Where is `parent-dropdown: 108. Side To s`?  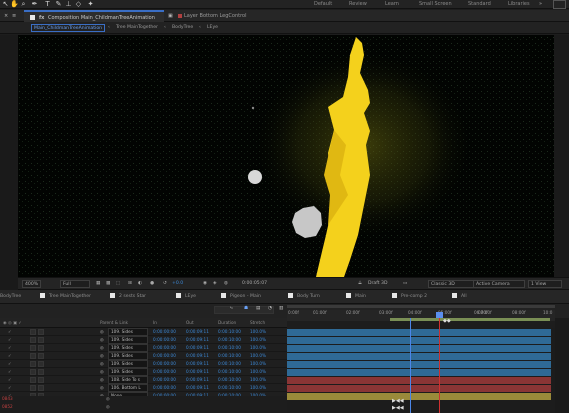 parent-dropdown: 108. Side To s is located at coordinates (128, 380).